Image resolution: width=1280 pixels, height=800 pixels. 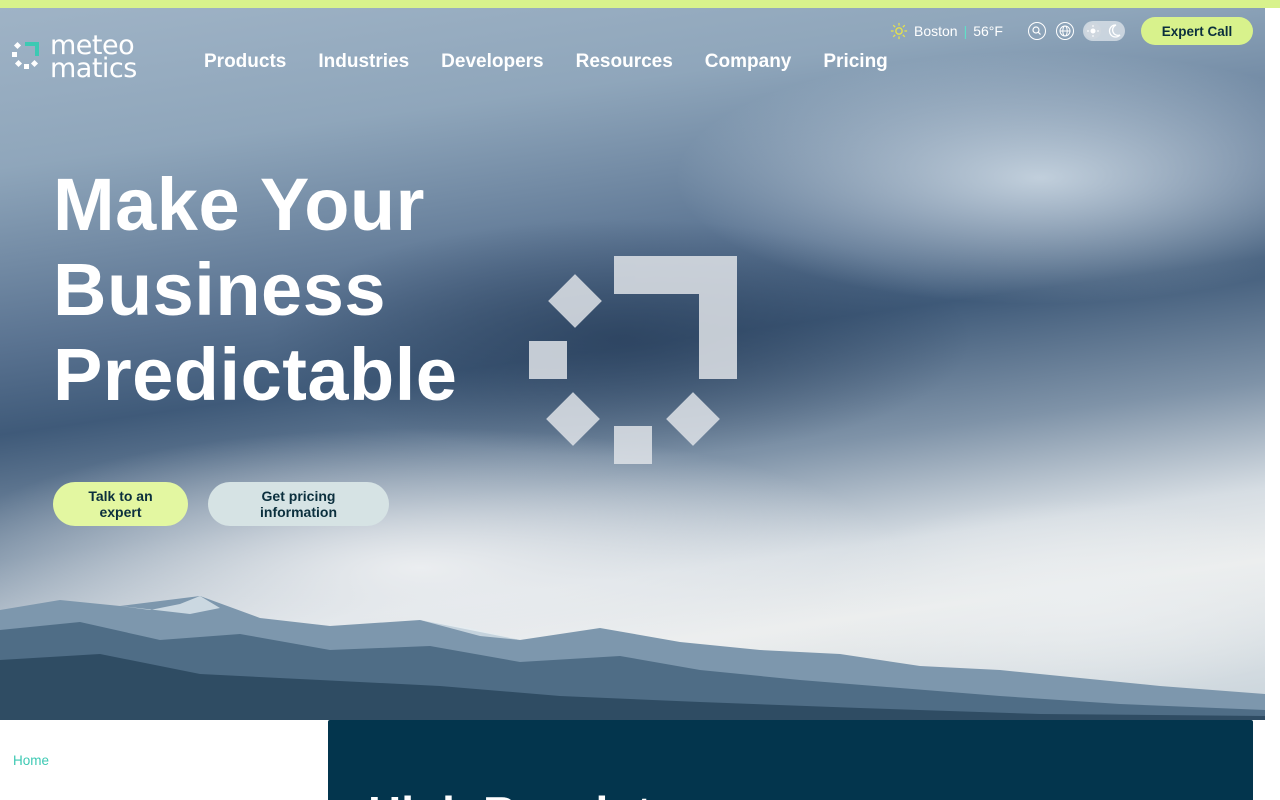 I want to click on search-icon, so click(x=1037, y=31).